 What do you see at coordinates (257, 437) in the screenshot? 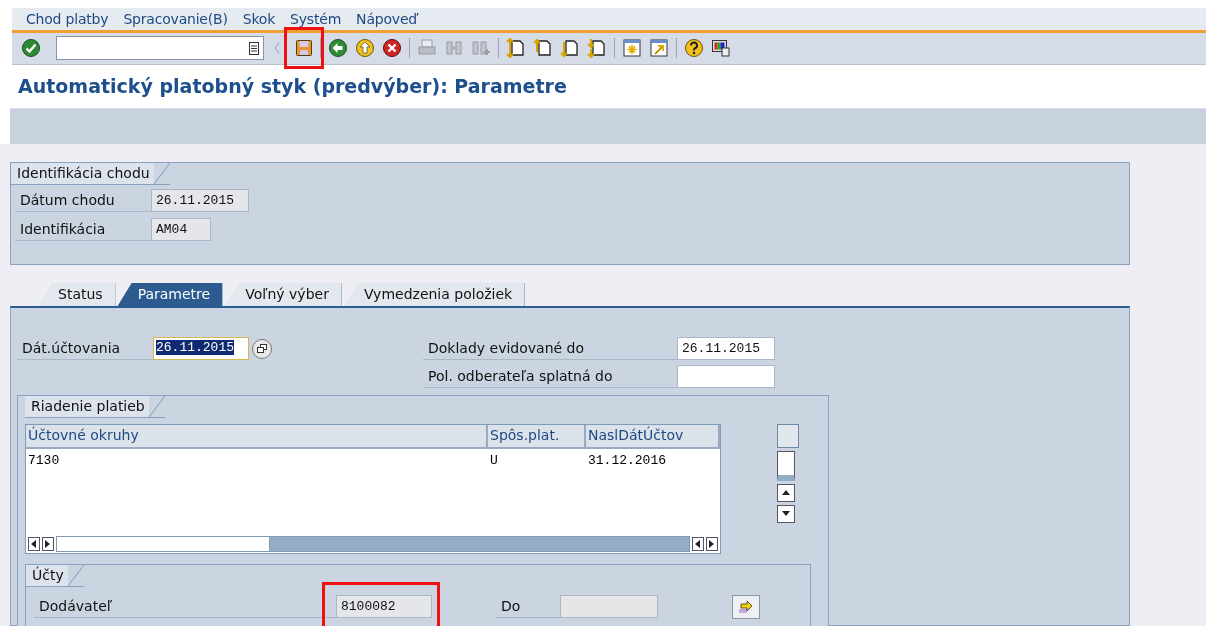
I see `column-header: Účtovné okruhy` at bounding box center [257, 437].